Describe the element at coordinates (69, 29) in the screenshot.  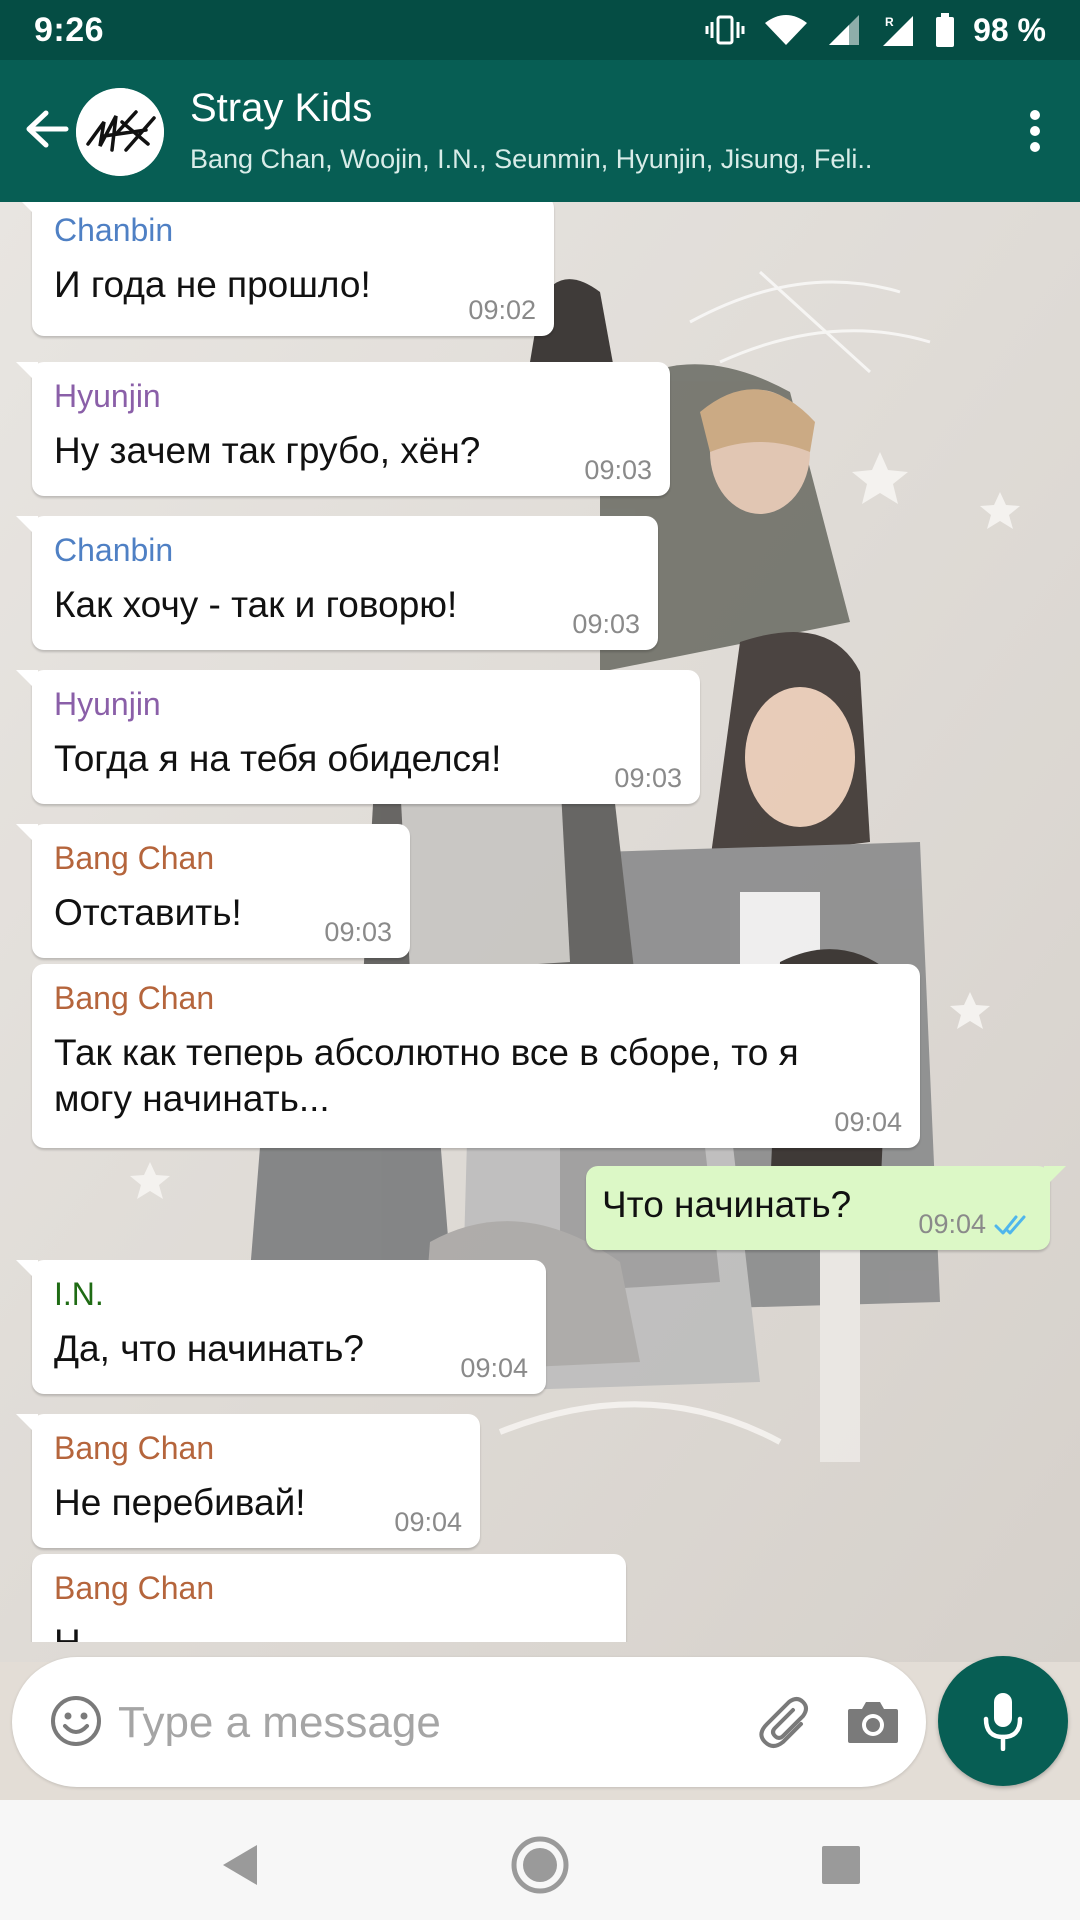
I see `status-time: 9:26` at that location.